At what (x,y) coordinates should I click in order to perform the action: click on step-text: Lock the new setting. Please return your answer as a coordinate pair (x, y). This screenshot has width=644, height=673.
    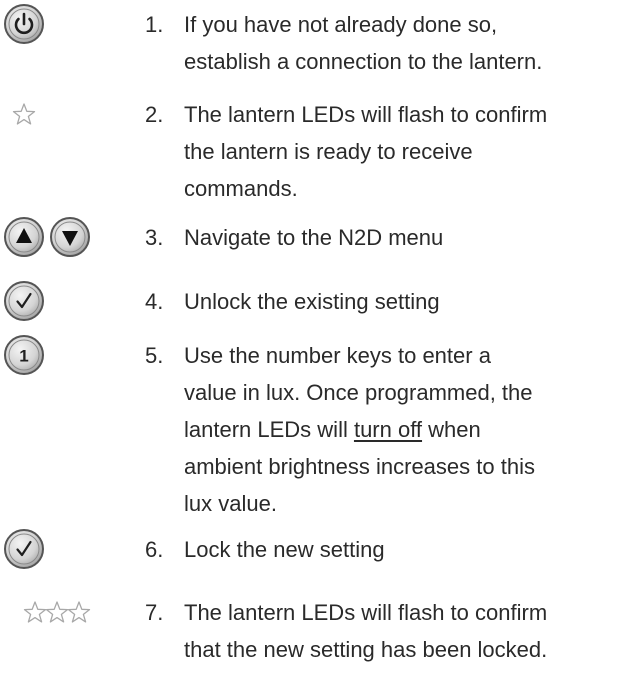
    Looking at the image, I should click on (284, 549).